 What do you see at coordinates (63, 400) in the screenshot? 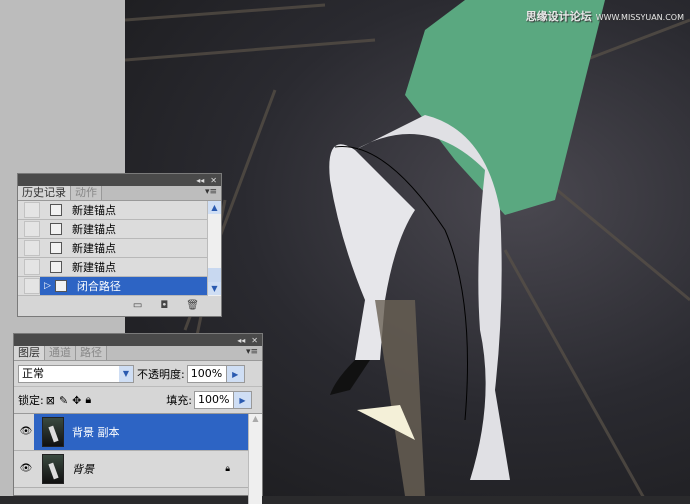
I see `lock-paint-icon: ✎` at bounding box center [63, 400].